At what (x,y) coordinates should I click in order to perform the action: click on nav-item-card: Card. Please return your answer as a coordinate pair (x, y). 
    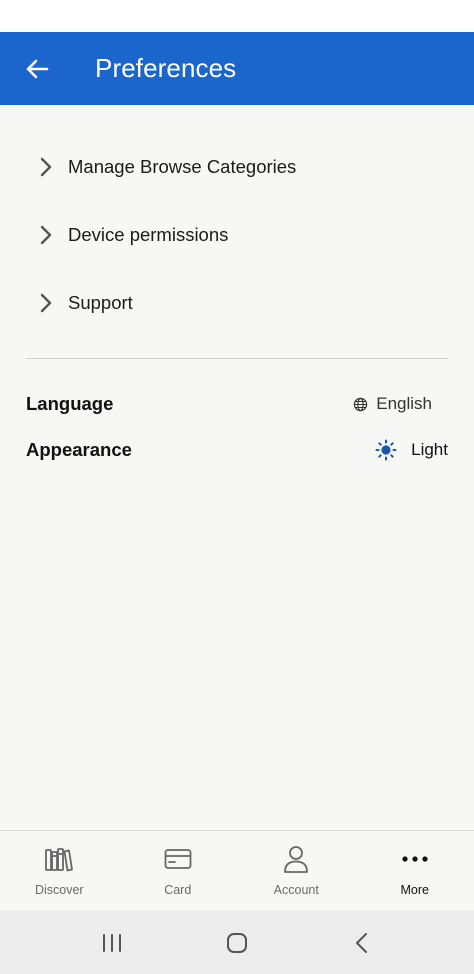
    Looking at the image, I should click on (178, 871).